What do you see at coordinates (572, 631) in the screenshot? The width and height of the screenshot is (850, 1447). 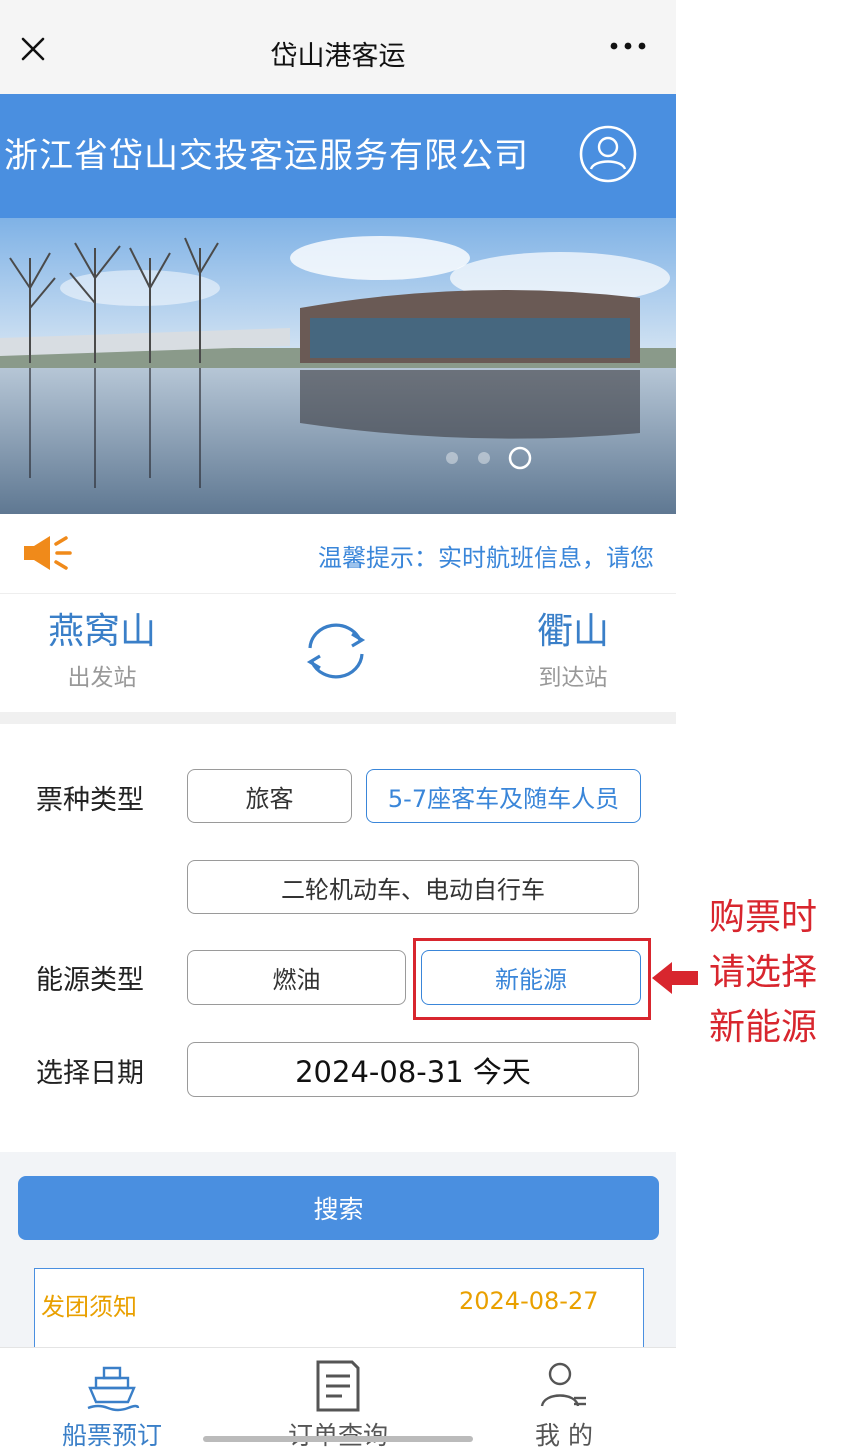 I see `arrival-station-name: 衢山` at bounding box center [572, 631].